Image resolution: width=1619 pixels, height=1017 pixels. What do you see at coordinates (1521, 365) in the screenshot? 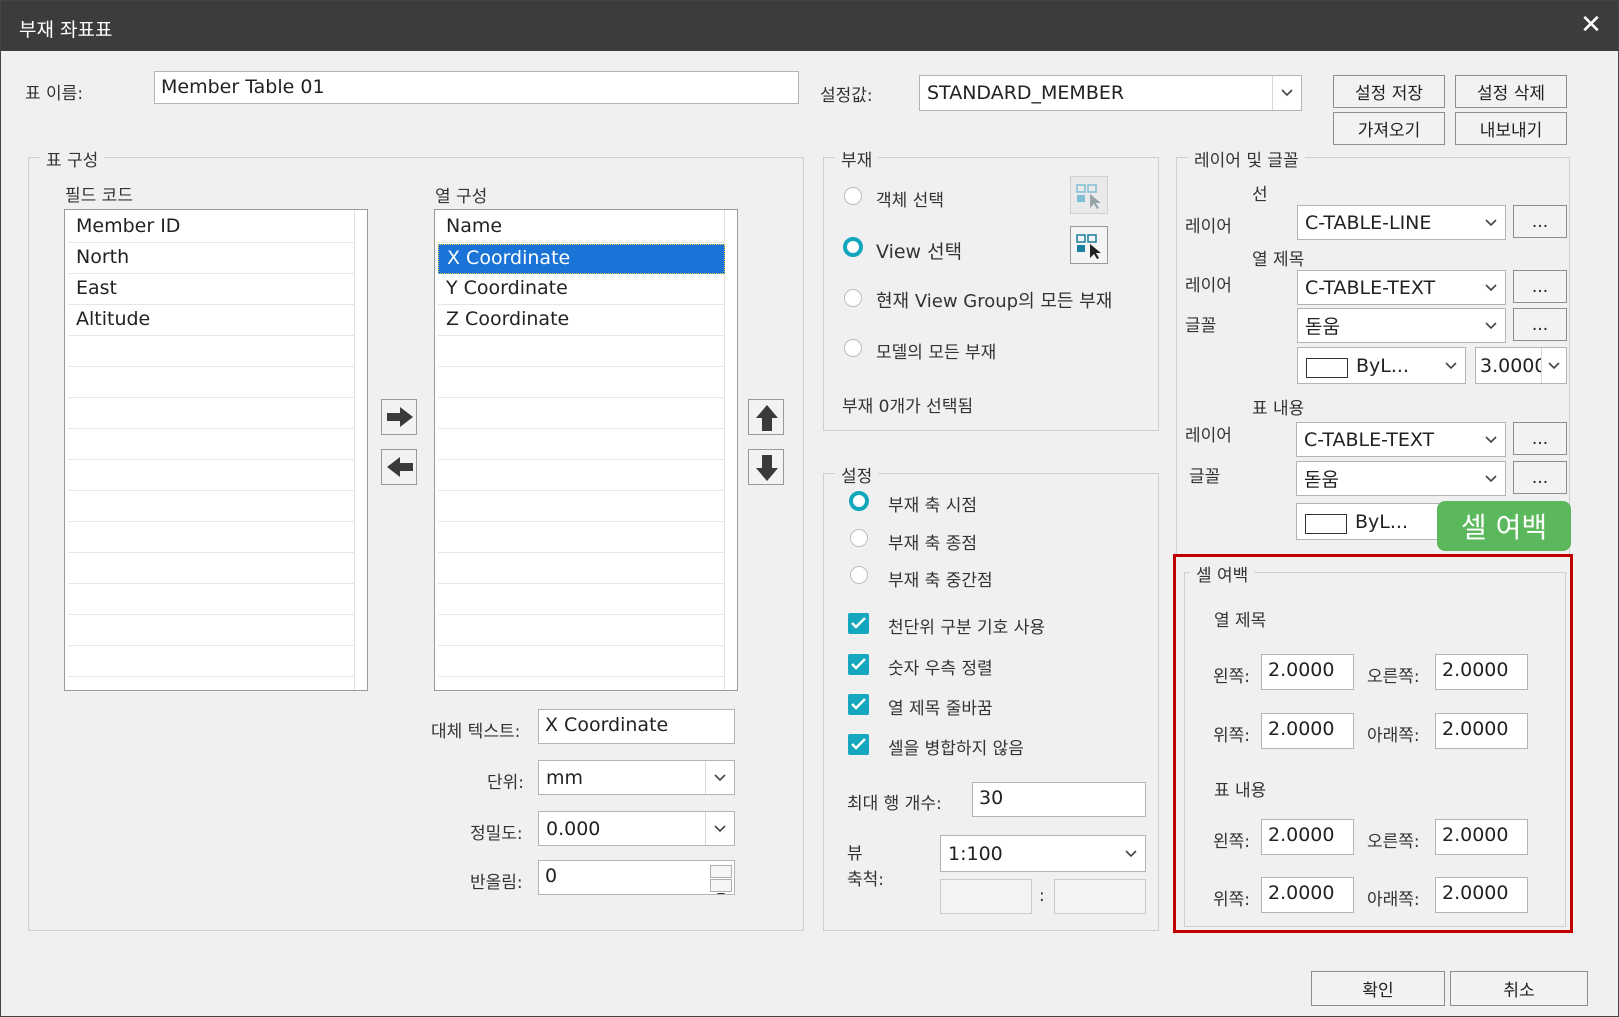
I see `text-height-select: 3.0000` at bounding box center [1521, 365].